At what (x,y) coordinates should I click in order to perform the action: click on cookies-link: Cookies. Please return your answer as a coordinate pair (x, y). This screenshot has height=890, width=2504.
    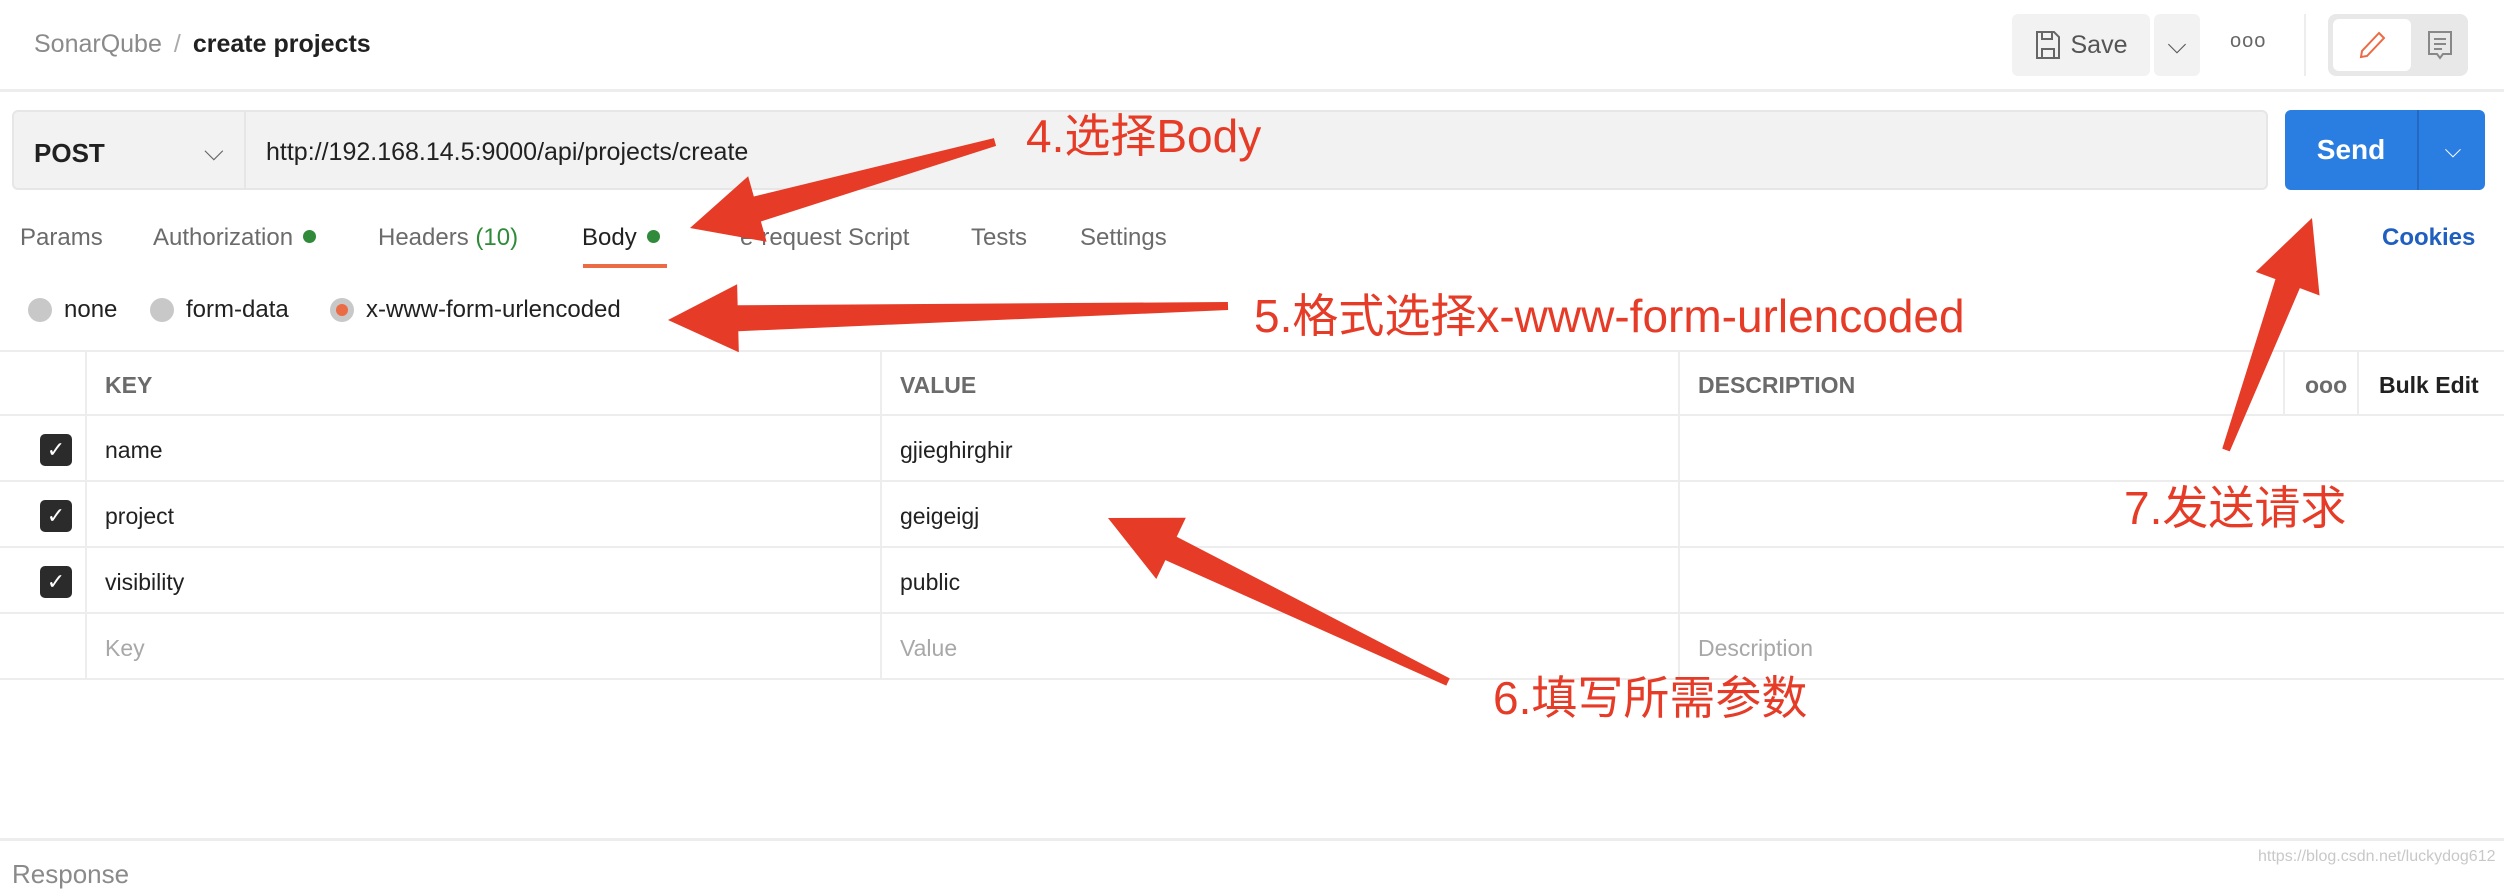
    Looking at the image, I should click on (2428, 238).